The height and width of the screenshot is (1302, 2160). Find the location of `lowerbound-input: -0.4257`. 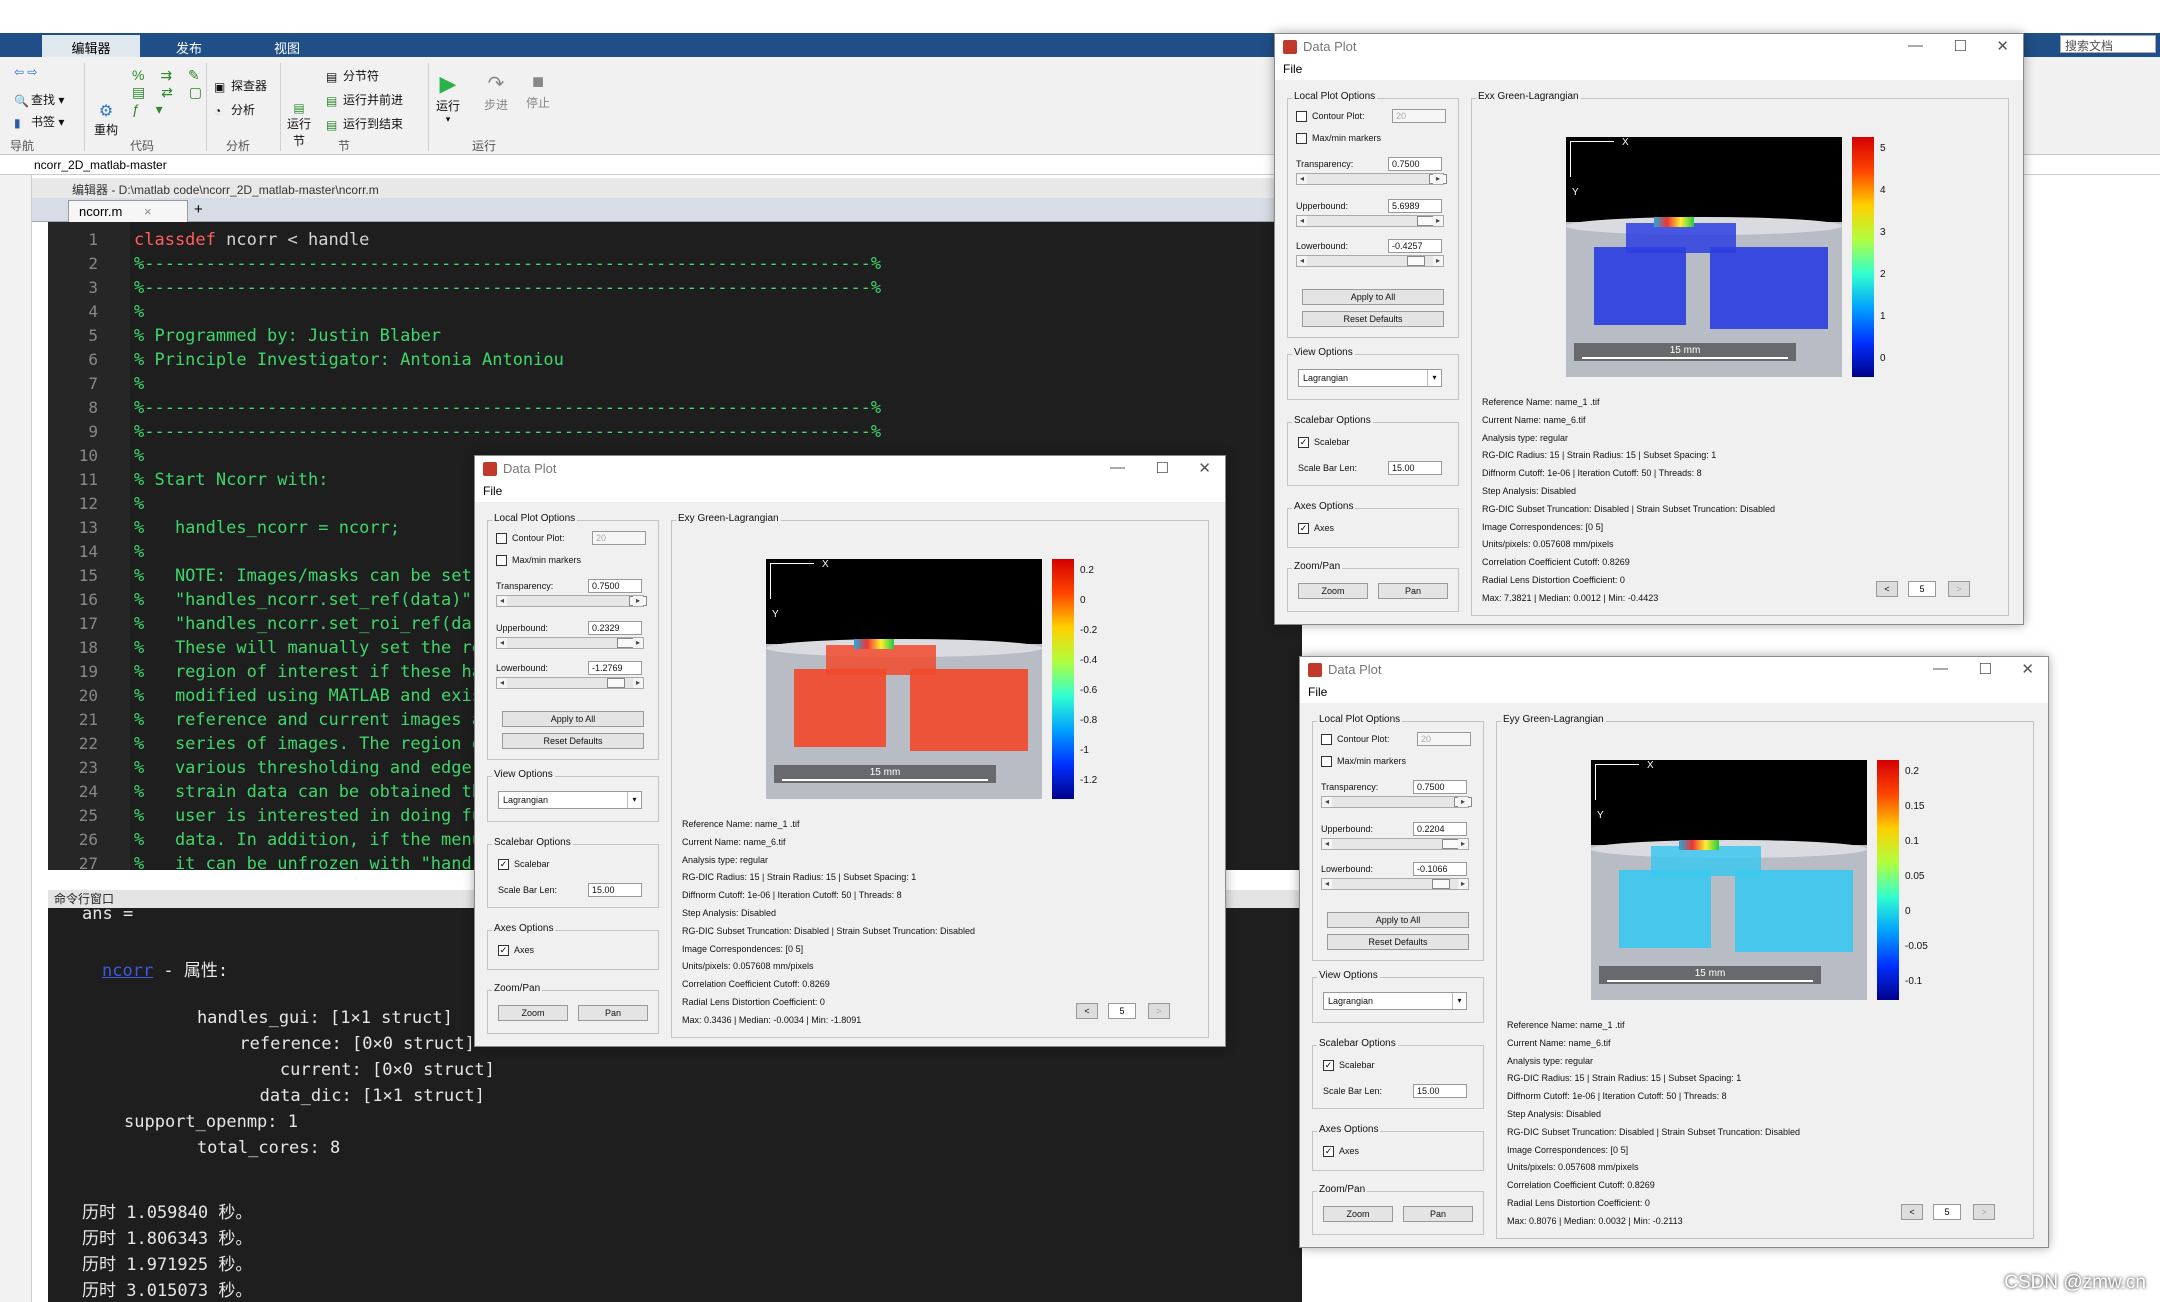

lowerbound-input: -0.4257 is located at coordinates (1415, 246).